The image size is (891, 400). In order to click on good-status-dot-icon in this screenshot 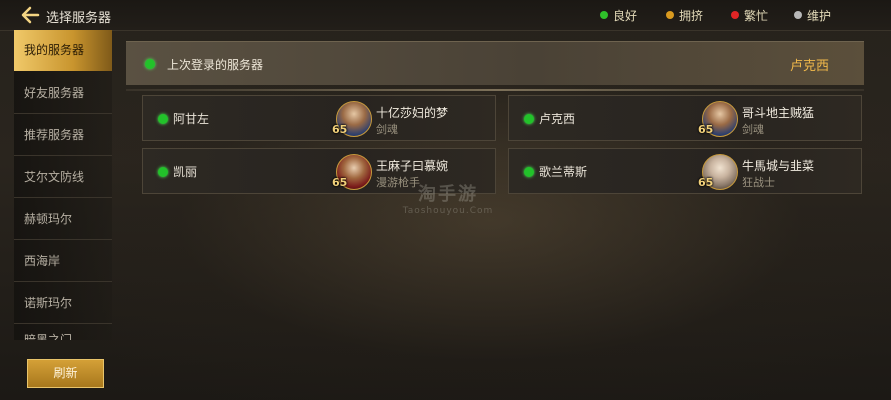, I will do `click(604, 15)`.